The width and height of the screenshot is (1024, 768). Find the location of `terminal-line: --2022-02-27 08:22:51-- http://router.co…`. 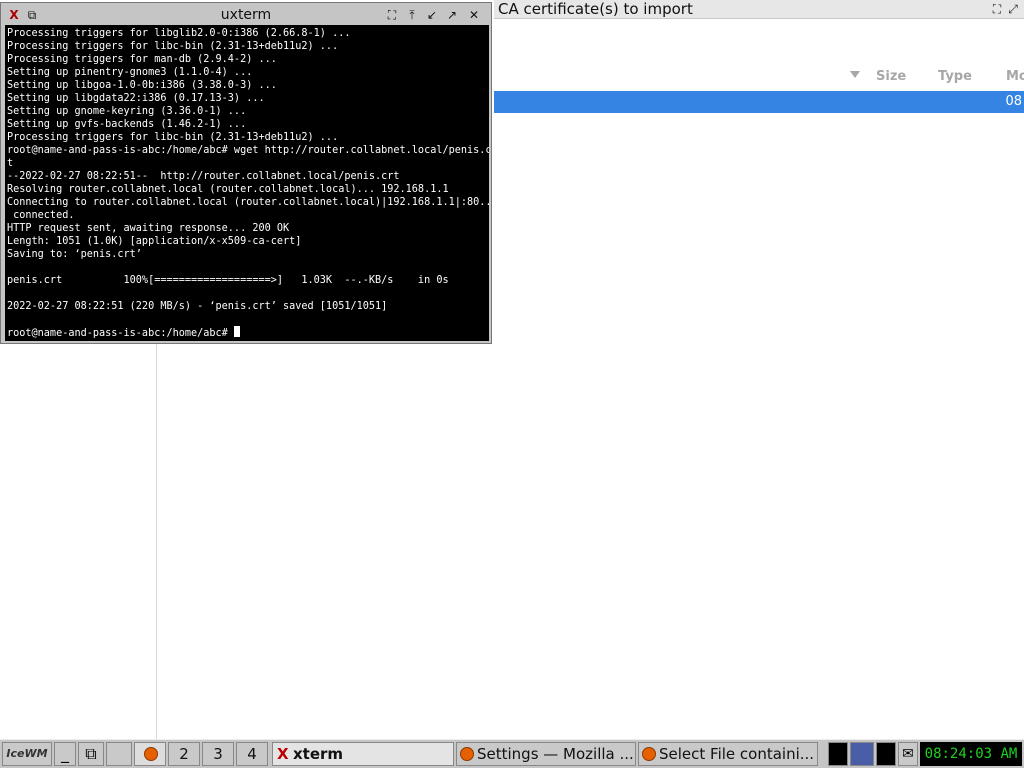

terminal-line: --2022-02-27 08:22:51-- http://router.co… is located at coordinates (203, 176).